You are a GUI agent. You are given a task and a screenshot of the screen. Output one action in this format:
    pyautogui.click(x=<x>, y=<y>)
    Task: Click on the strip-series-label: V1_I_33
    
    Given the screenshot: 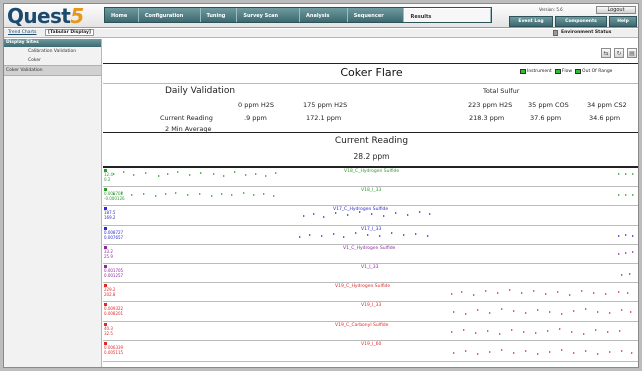 What is the action you would take?
    pyautogui.click(x=370, y=267)
    